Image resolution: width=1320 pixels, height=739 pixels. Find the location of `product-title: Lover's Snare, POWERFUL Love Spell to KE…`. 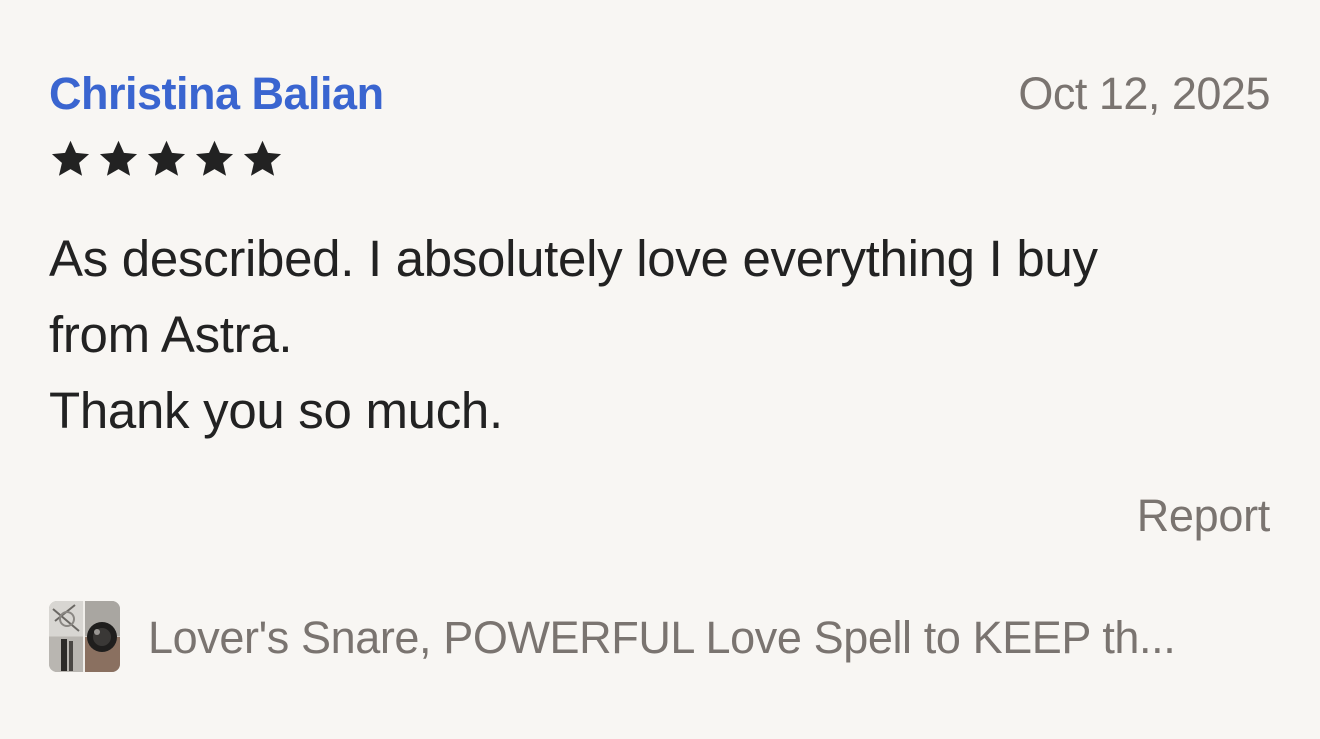

product-title: Lover's Snare, POWERFUL Love Spell to KE… is located at coordinates (709, 638).